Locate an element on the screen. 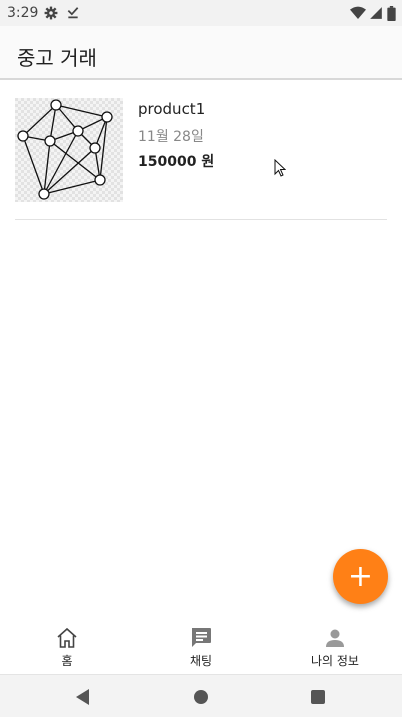 The height and width of the screenshot is (717, 402). app-bar: 중고 거래 is located at coordinates (201, 52).